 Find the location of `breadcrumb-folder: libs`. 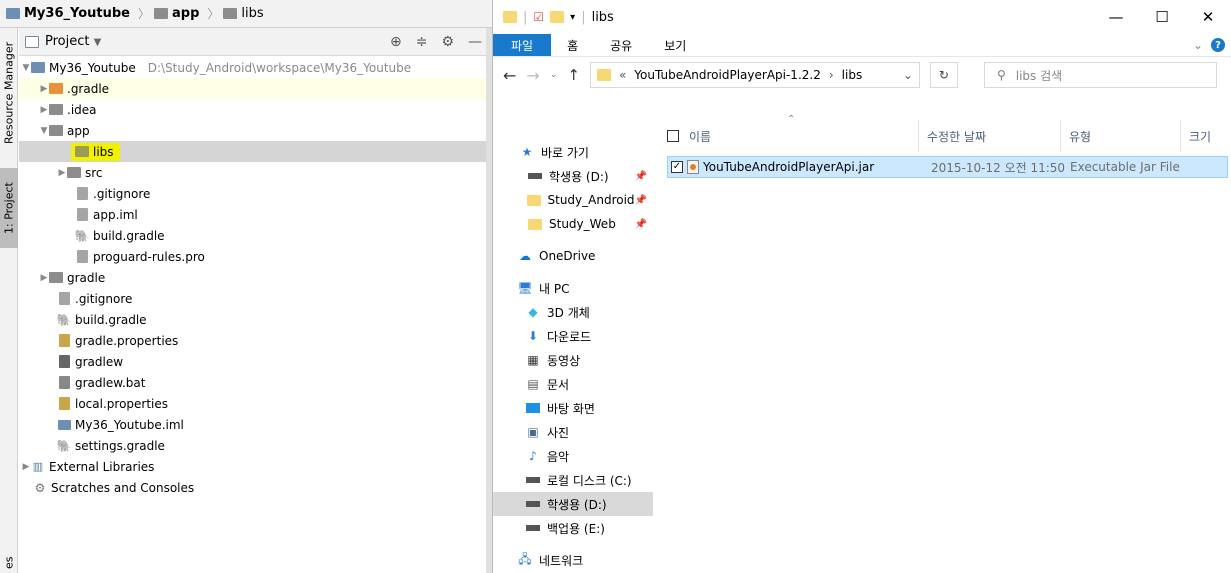

breadcrumb-folder: libs is located at coordinates (243, 13).